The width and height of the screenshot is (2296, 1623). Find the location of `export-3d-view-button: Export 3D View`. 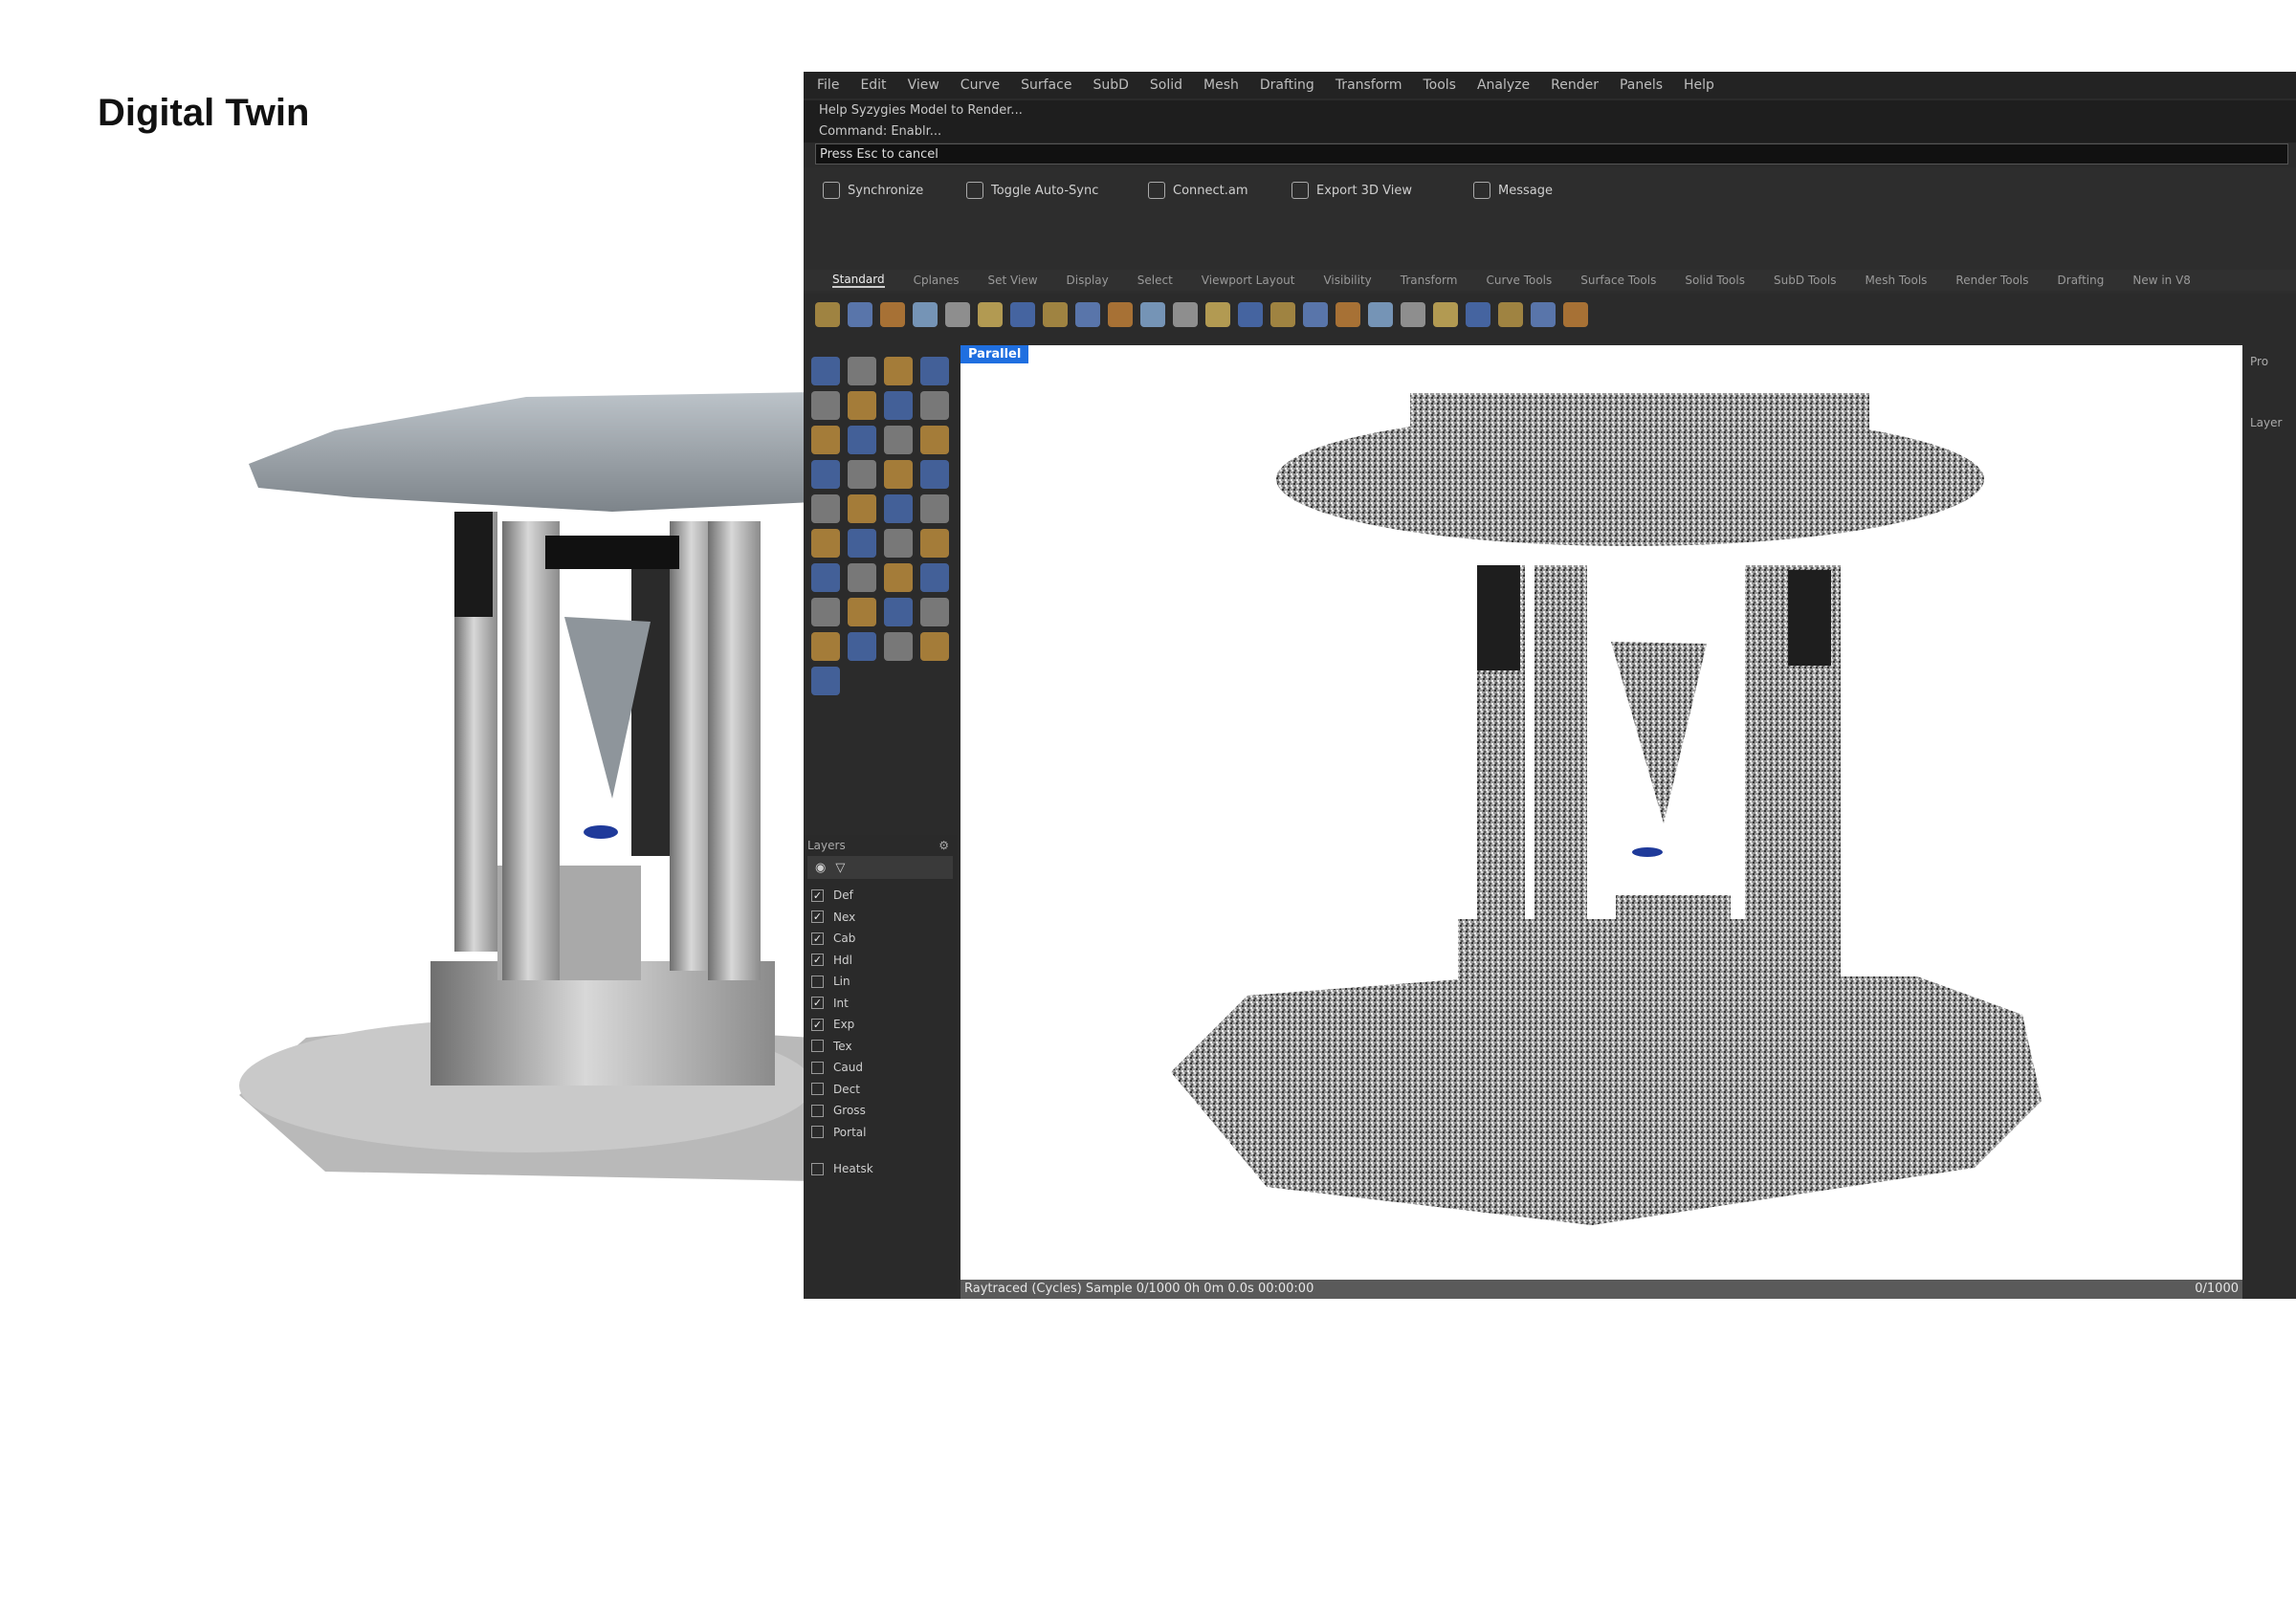

export-3d-view-button: Export 3D View is located at coordinates (1352, 190).